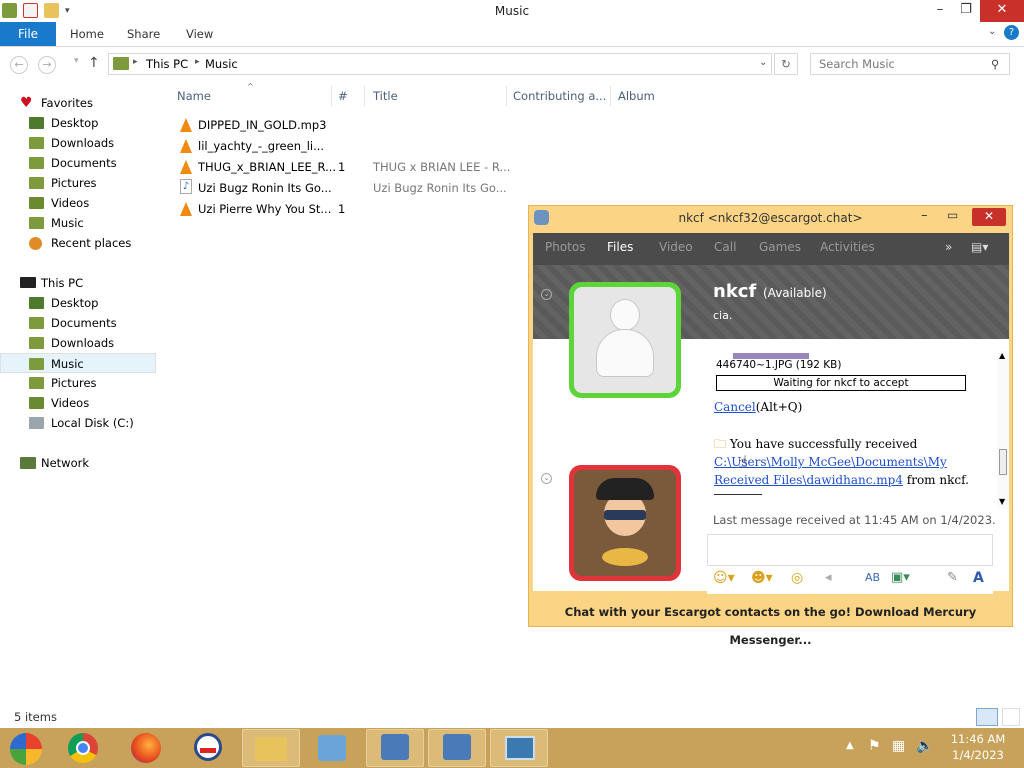  Describe the element at coordinates (147, 748) in the screenshot. I see `taskbar-firefox` at that location.